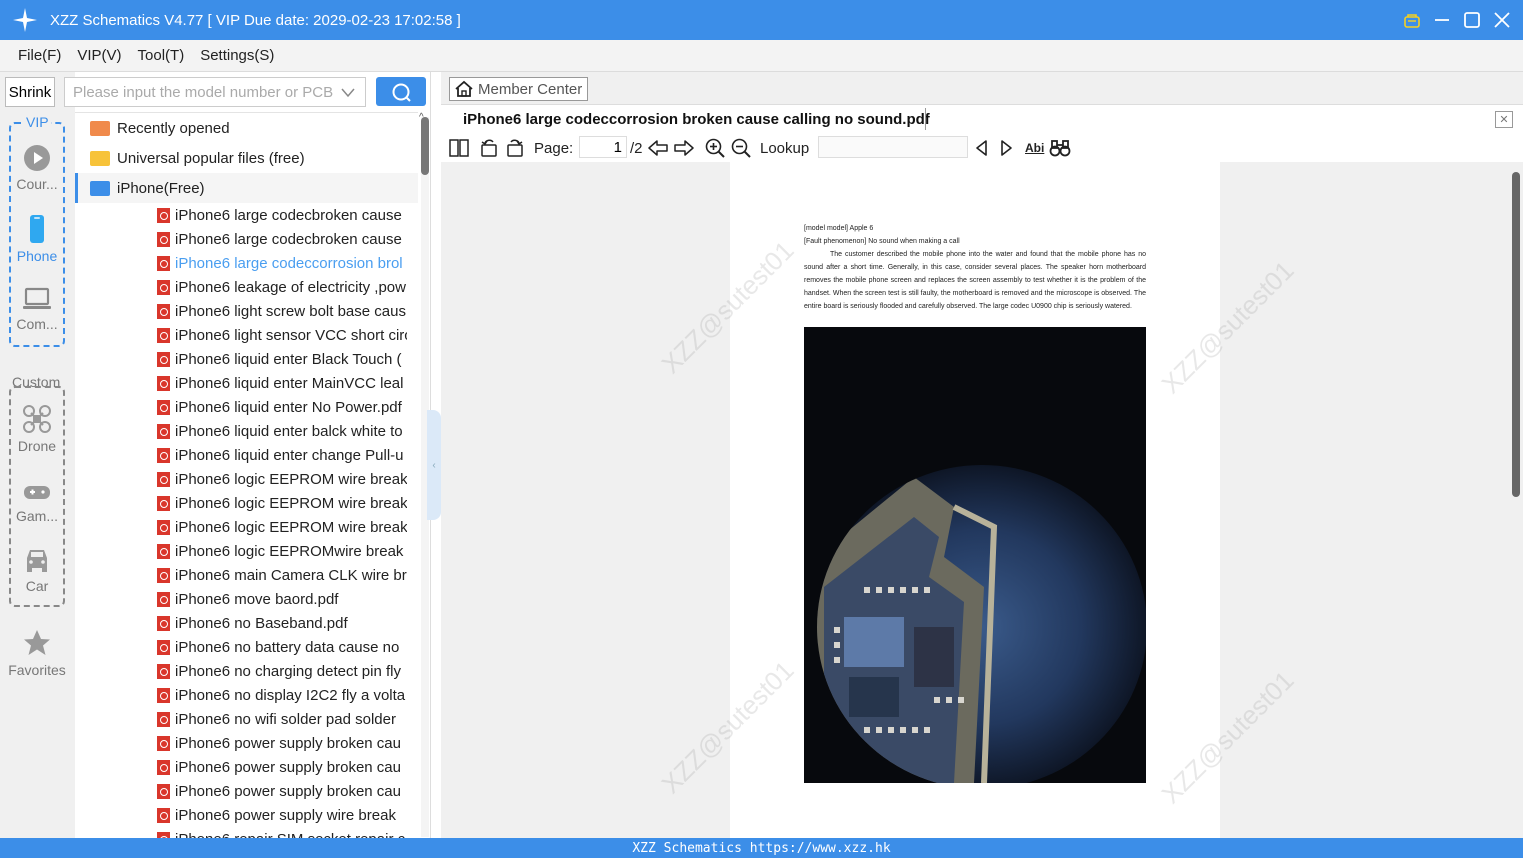 The width and height of the screenshot is (1523, 858). I want to click on category-phone: Phone, so click(37, 239).